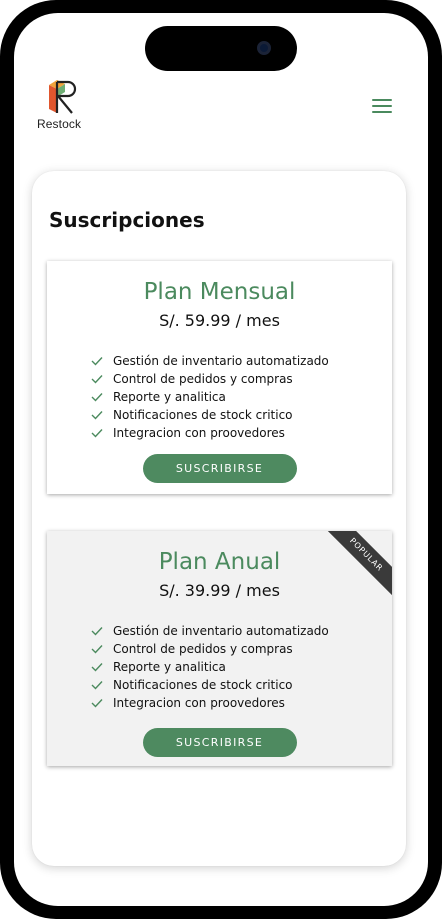  Describe the element at coordinates (63, 97) in the screenshot. I see `restock-logo-icon` at that location.